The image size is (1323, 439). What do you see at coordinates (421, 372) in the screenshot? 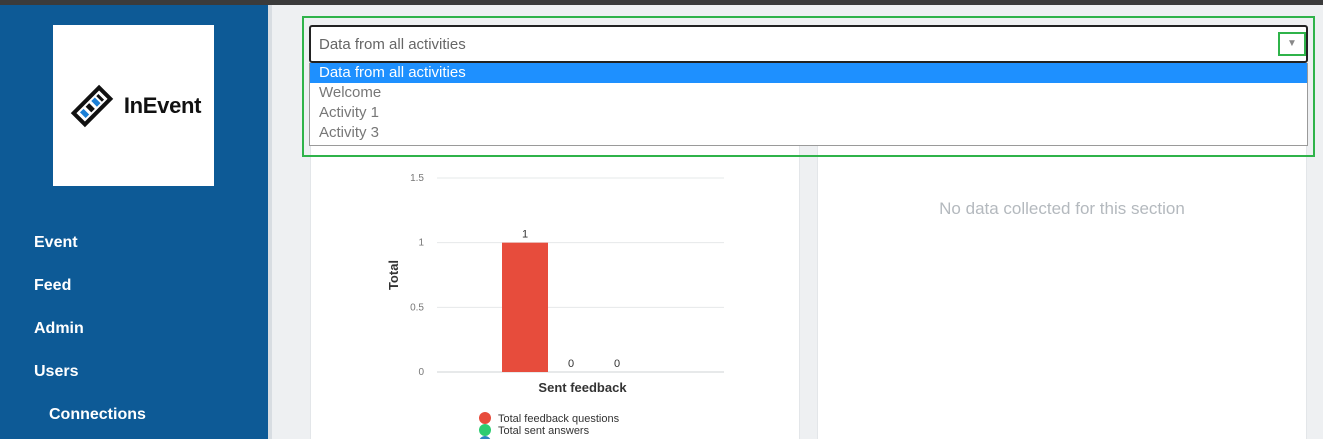
I see `y-tick-label: 0` at bounding box center [421, 372].